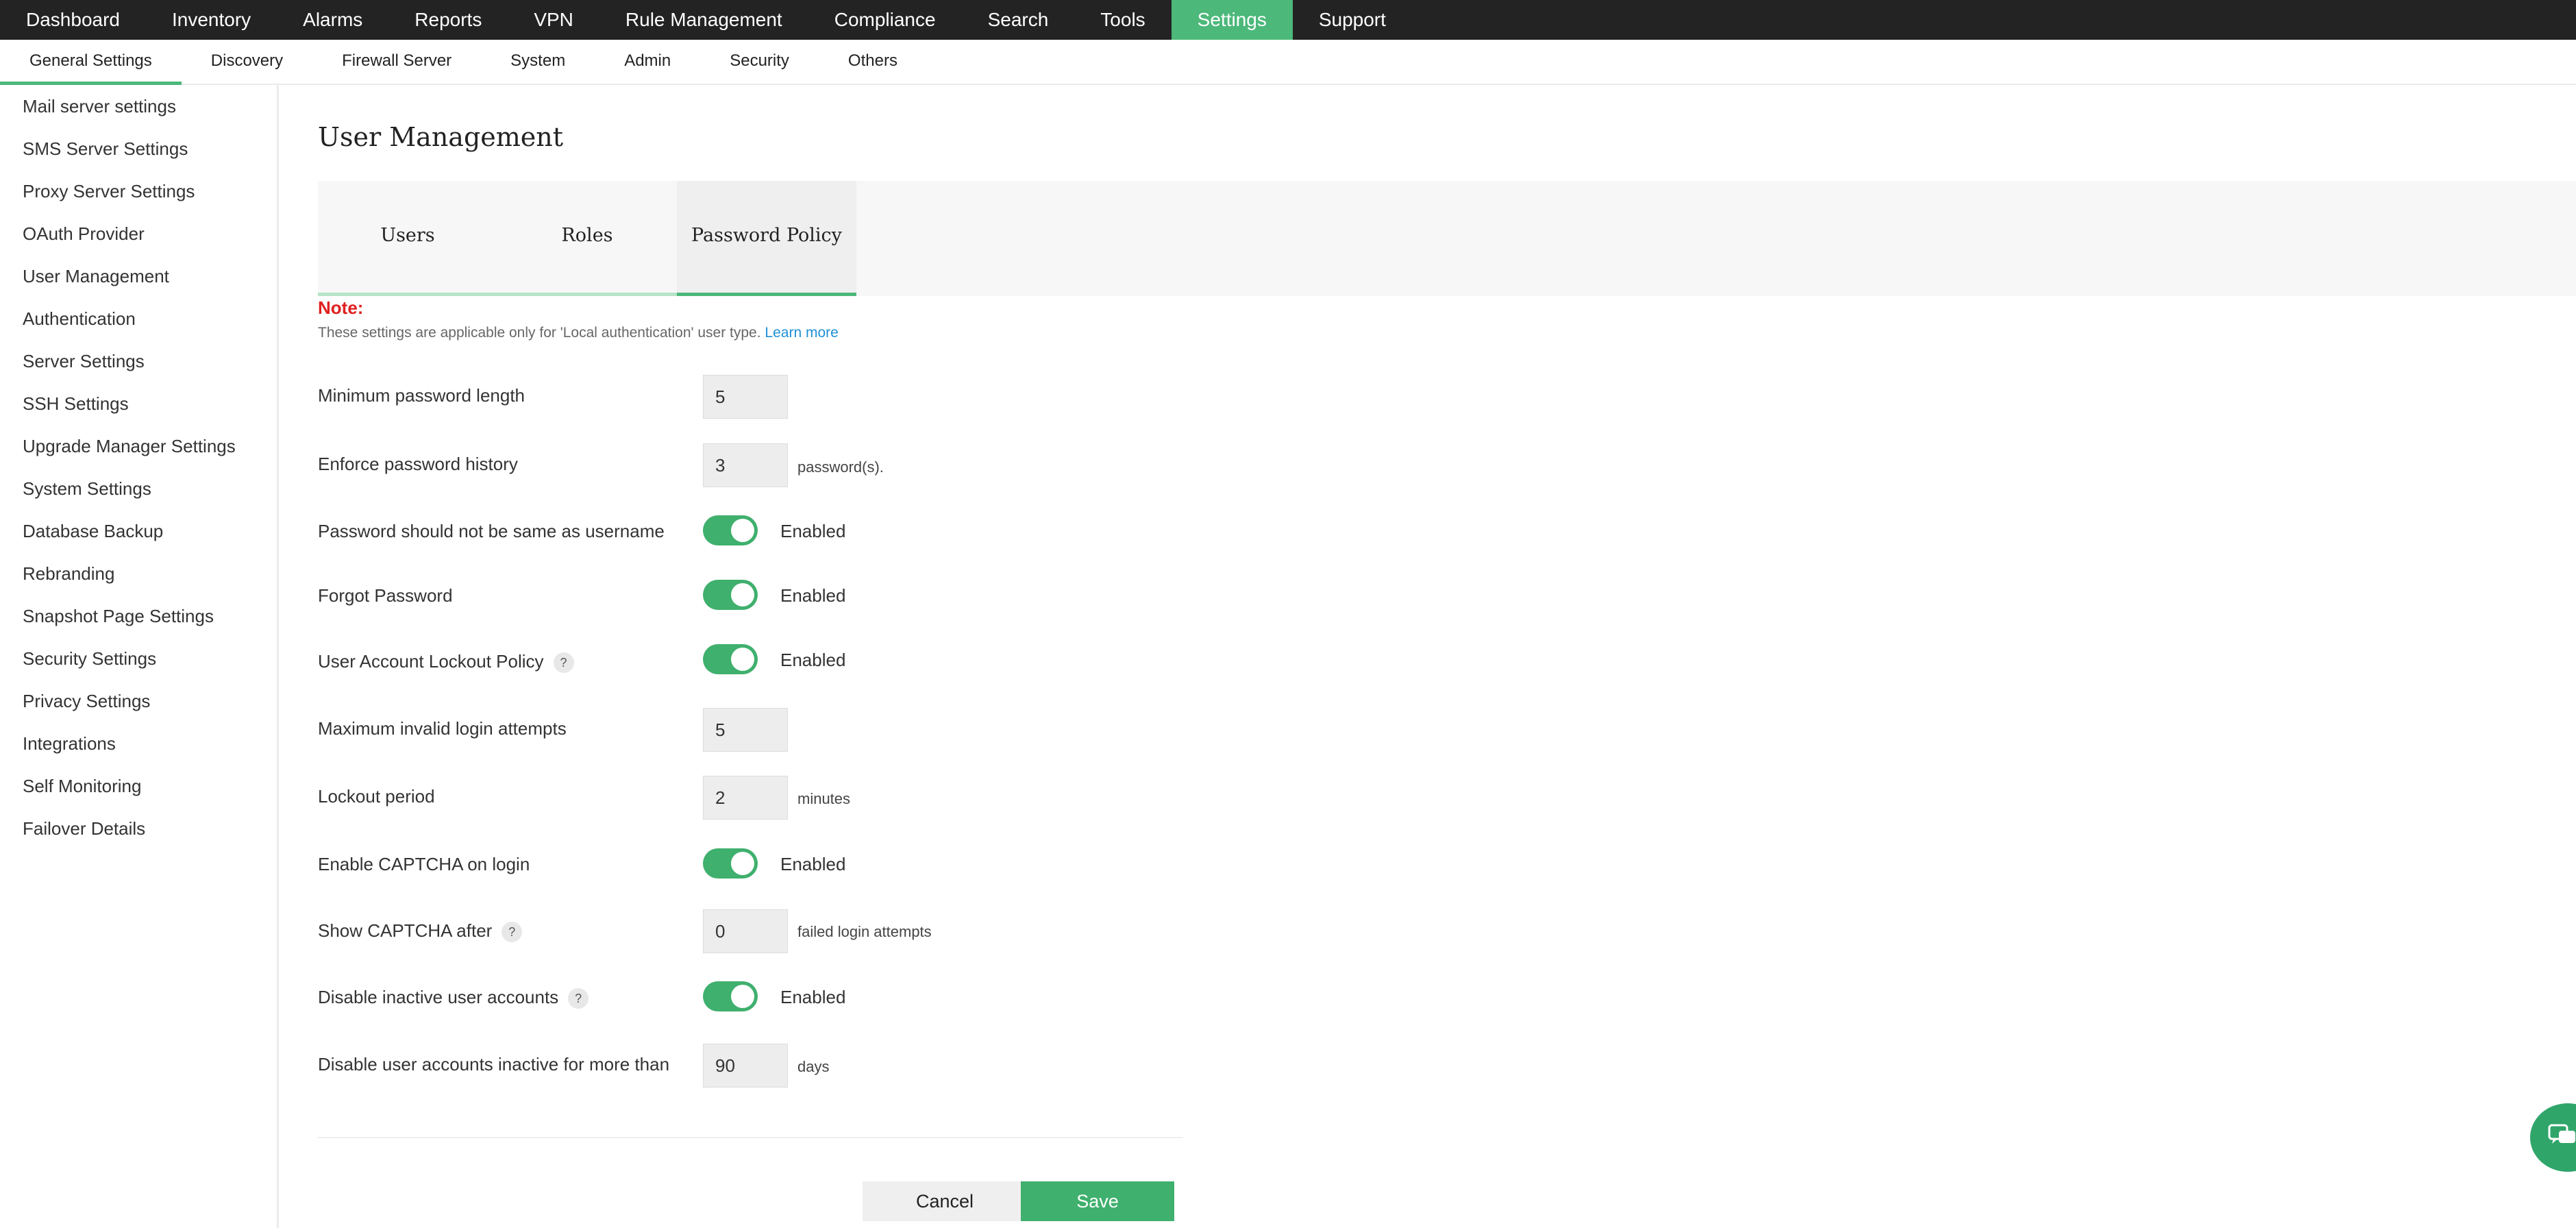 The image size is (2576, 1228). Describe the element at coordinates (745, 931) in the screenshot. I see `captcha-after-input: 0` at that location.